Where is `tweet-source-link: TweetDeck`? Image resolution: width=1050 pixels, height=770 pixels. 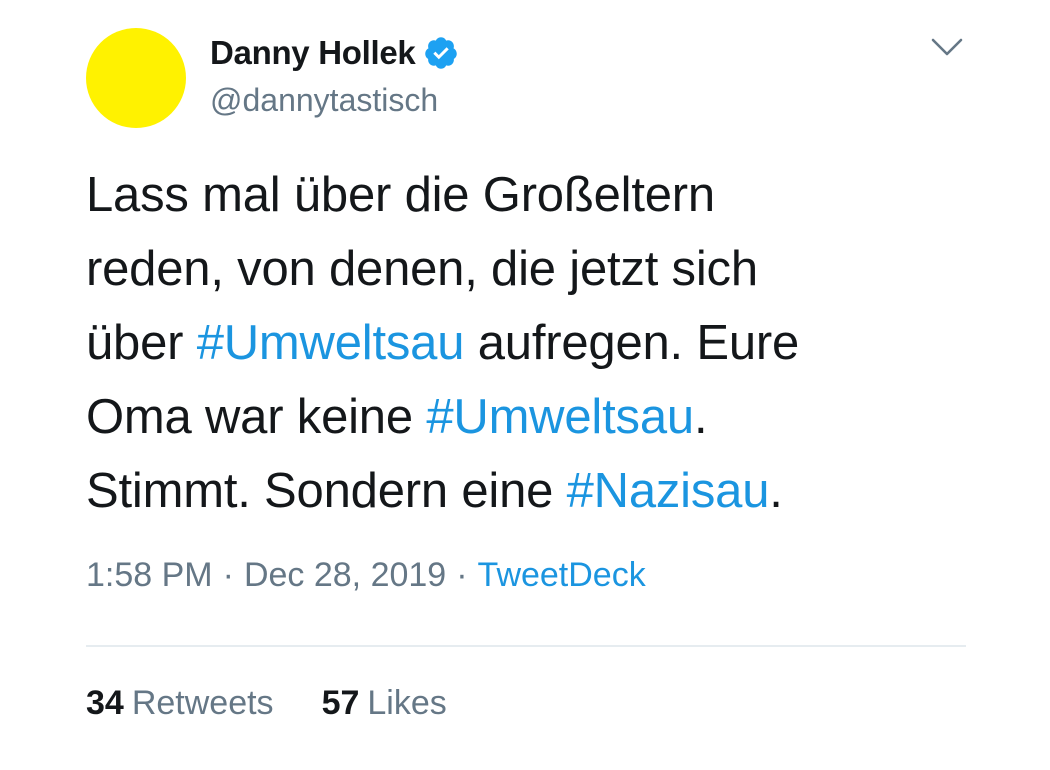
tweet-source-link: TweetDeck is located at coordinates (562, 575).